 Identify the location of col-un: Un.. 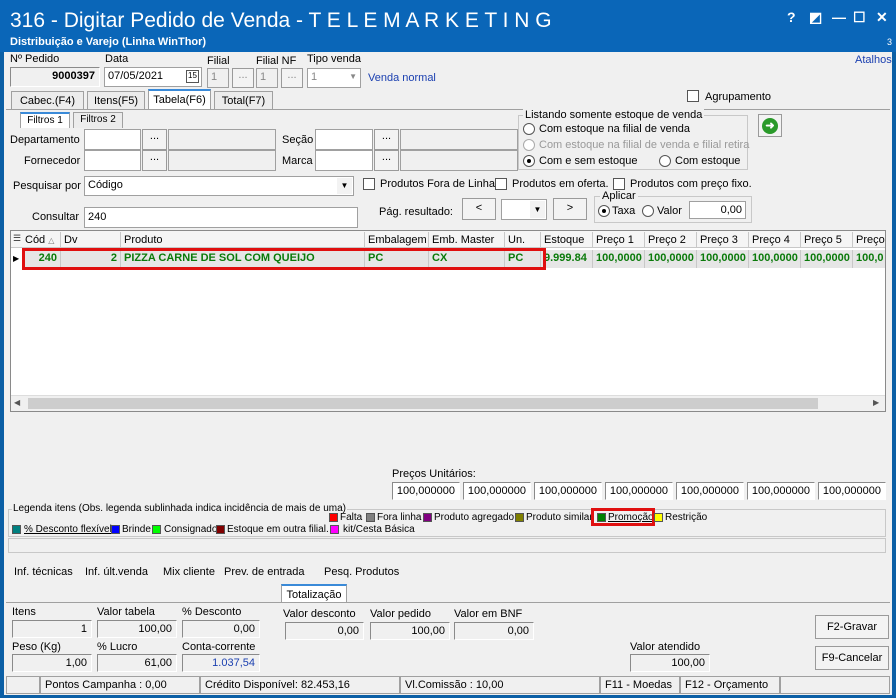
(523, 240).